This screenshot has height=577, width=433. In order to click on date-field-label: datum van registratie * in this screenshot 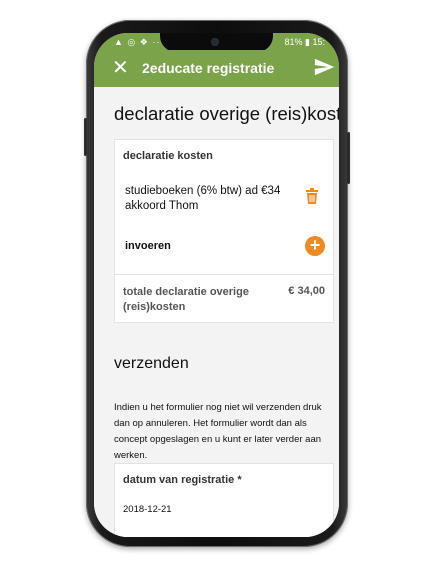, I will do `click(182, 480)`.